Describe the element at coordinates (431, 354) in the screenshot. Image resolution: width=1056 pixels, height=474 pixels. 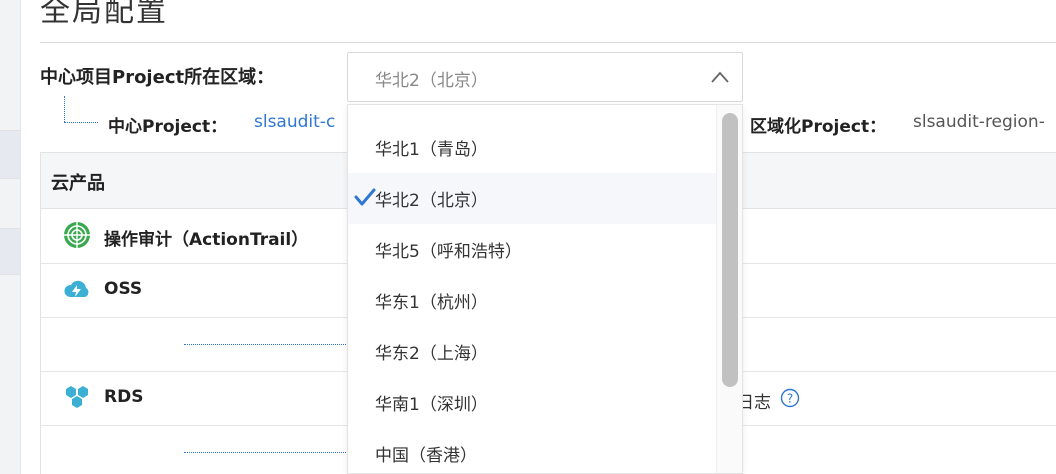
I see `option-label: 华东2（上海）` at that location.